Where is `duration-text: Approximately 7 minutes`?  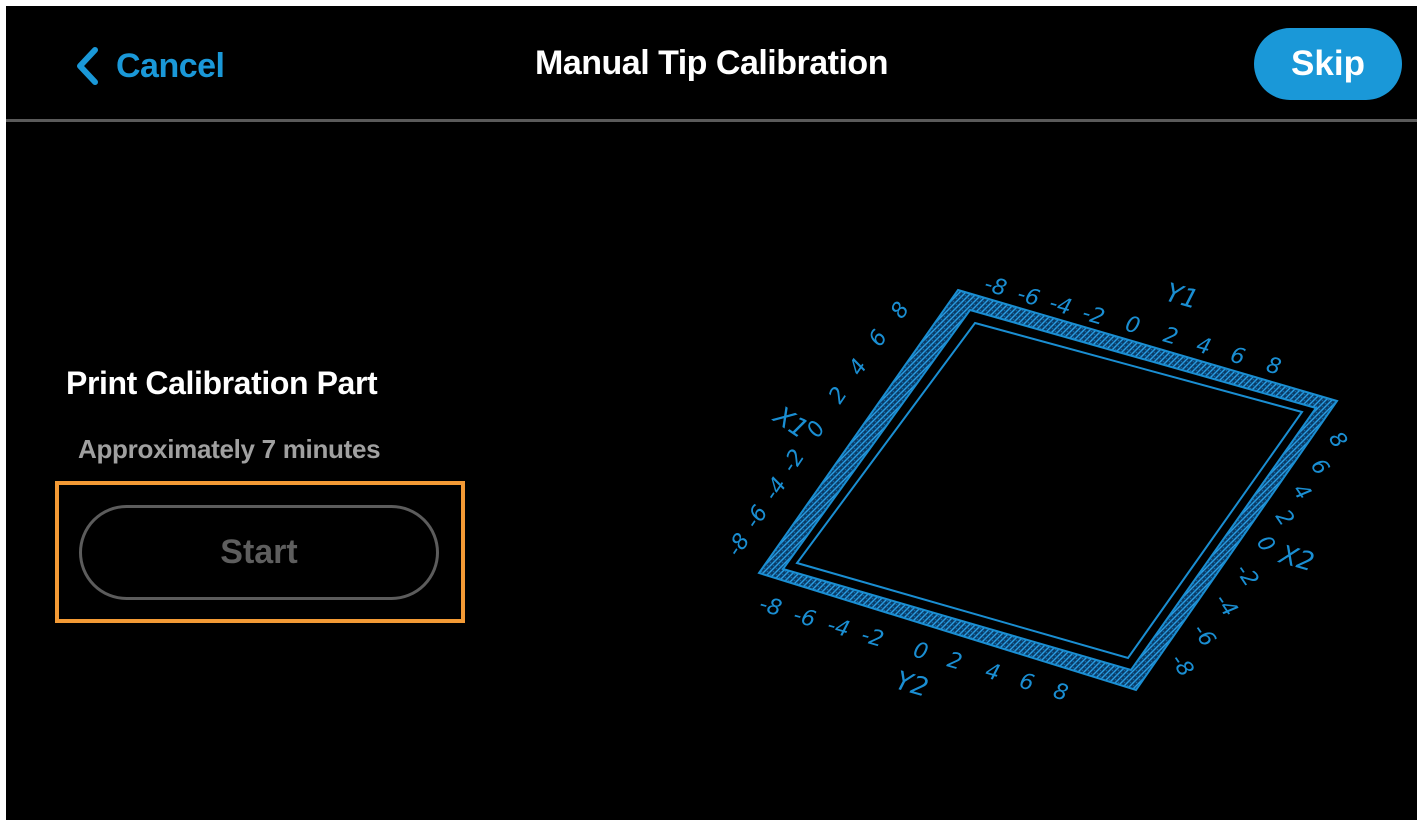
duration-text: Approximately 7 minutes is located at coordinates (229, 449).